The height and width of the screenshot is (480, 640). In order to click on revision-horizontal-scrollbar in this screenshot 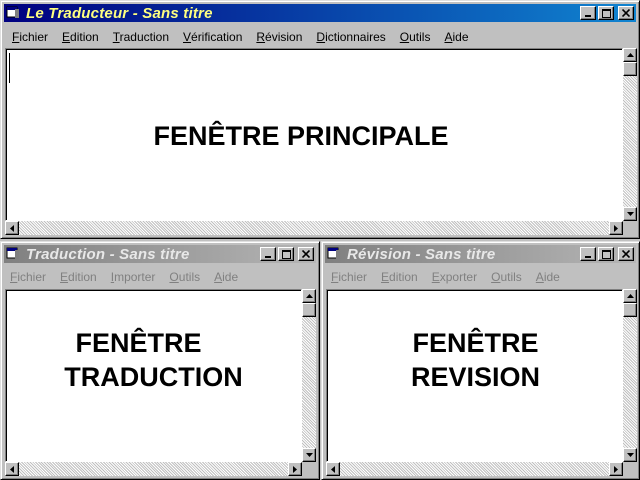, I will do `click(474, 469)`.